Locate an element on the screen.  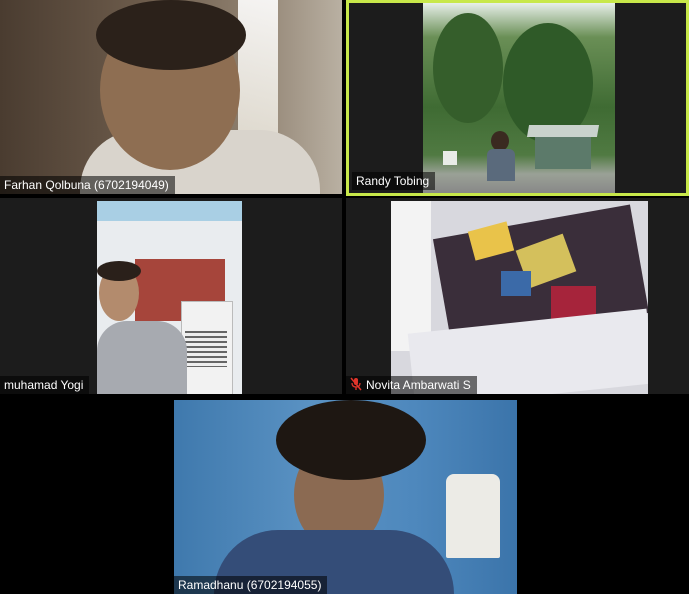
participant-name: Randy Tobing is located at coordinates (393, 181).